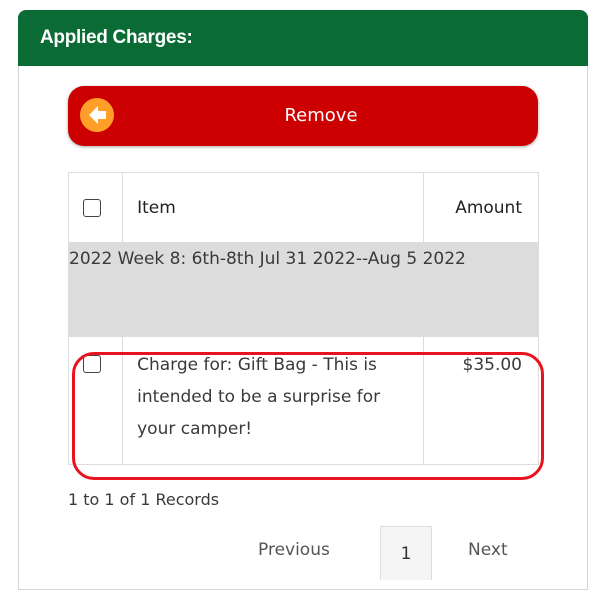 The height and width of the screenshot is (590, 596). Describe the element at coordinates (481, 400) in the screenshot. I see `row-amount: $35.00` at that location.